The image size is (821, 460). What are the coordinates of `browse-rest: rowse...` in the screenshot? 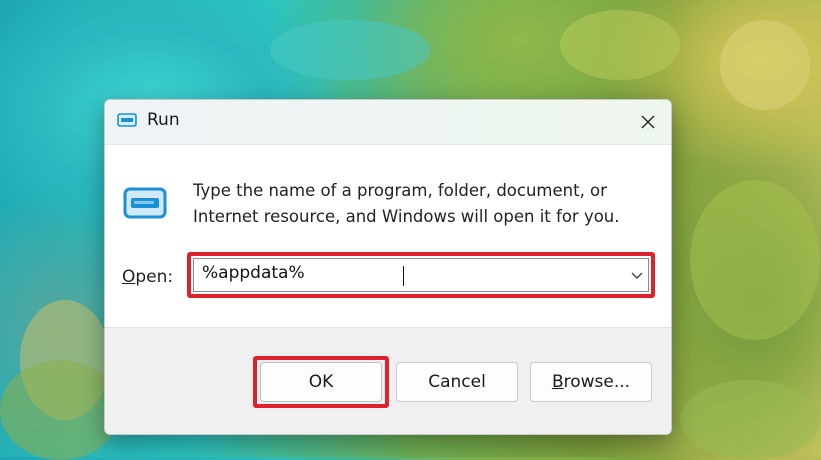 It's located at (597, 382).